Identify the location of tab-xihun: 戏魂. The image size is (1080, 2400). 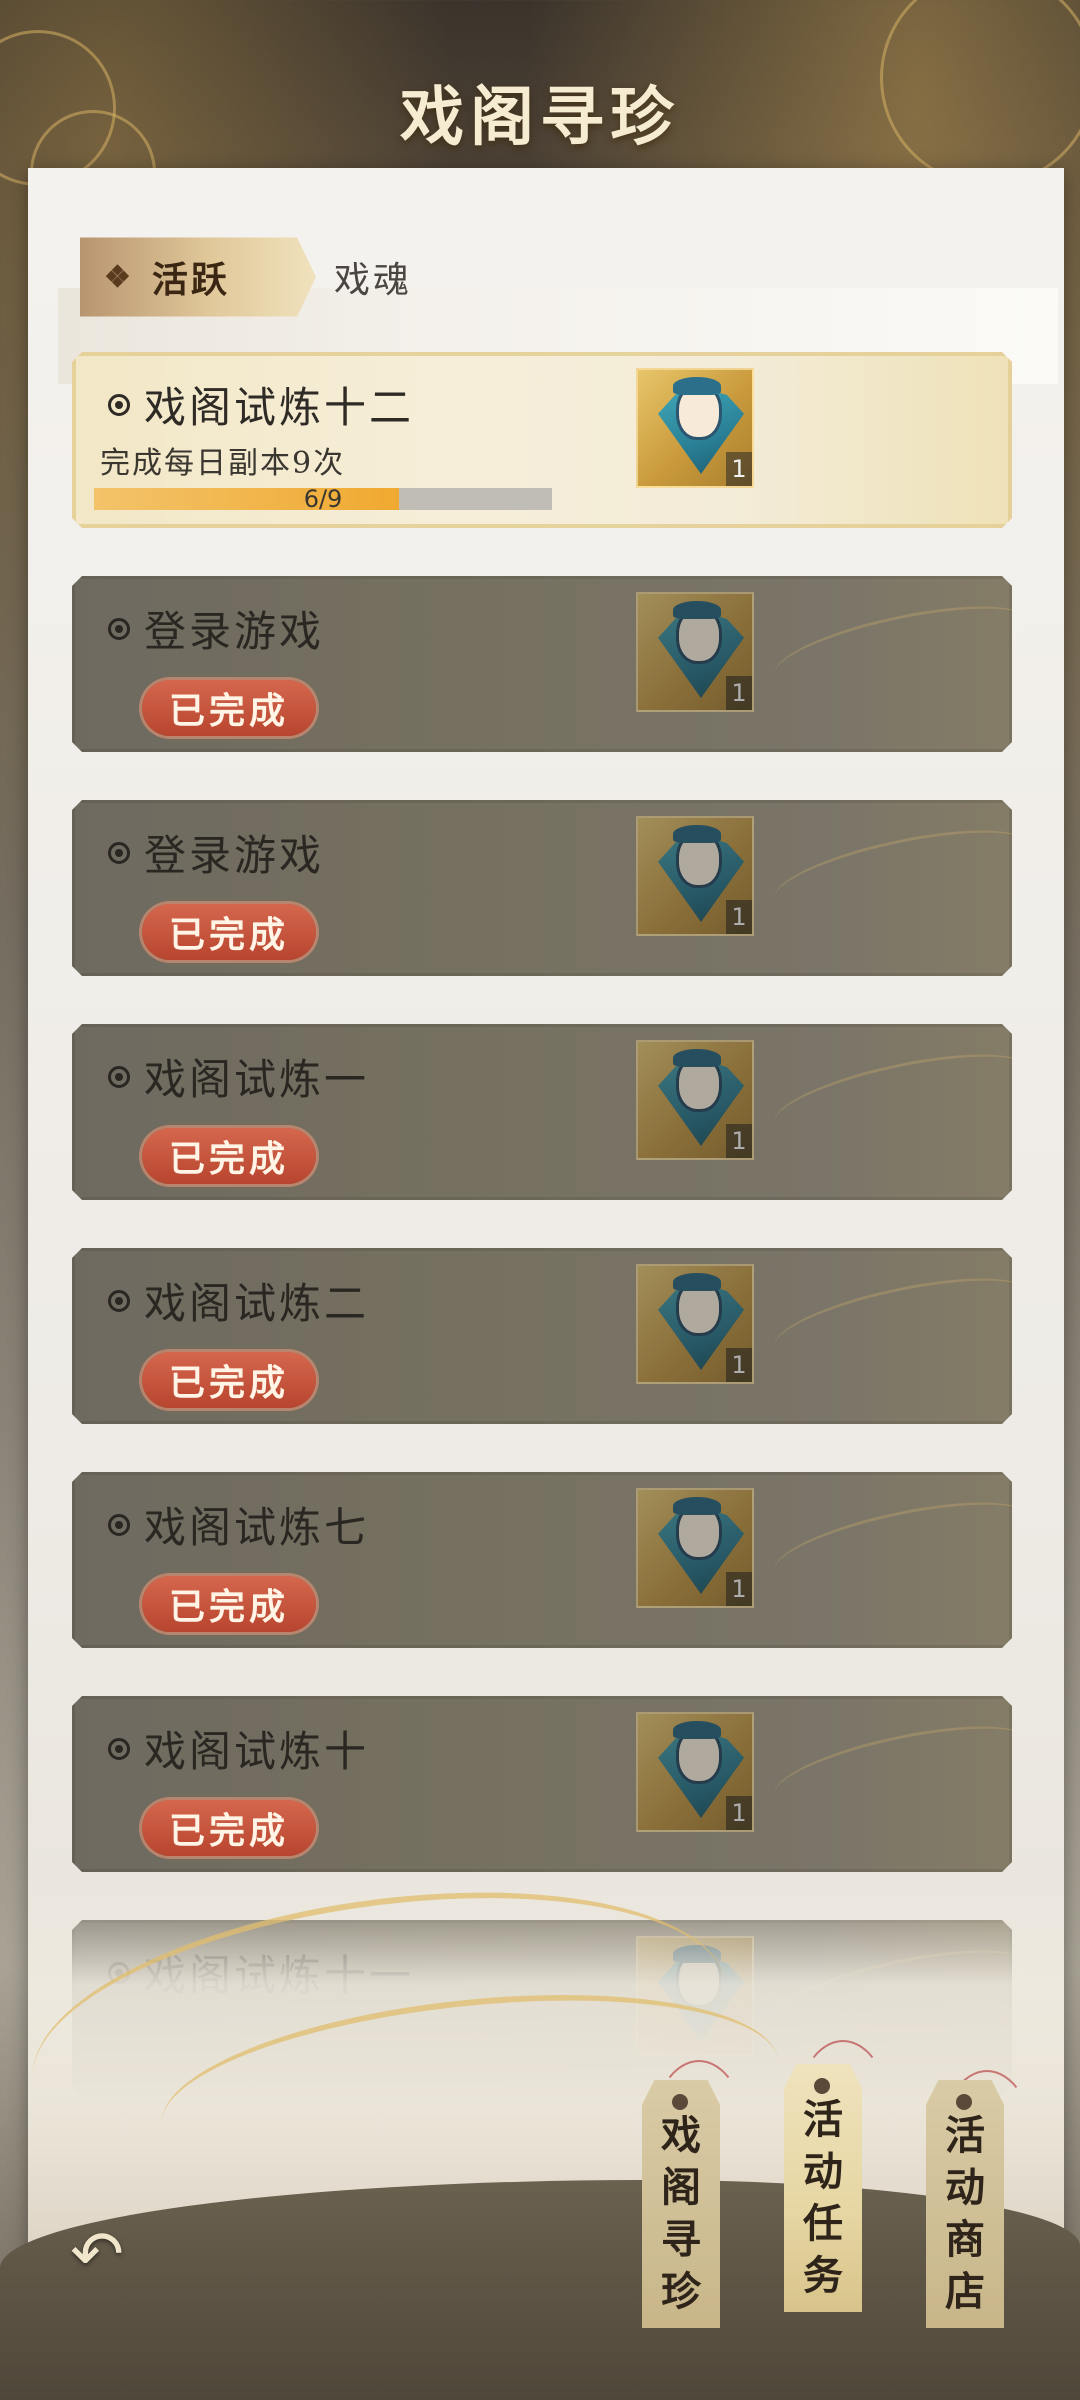
(373, 277).